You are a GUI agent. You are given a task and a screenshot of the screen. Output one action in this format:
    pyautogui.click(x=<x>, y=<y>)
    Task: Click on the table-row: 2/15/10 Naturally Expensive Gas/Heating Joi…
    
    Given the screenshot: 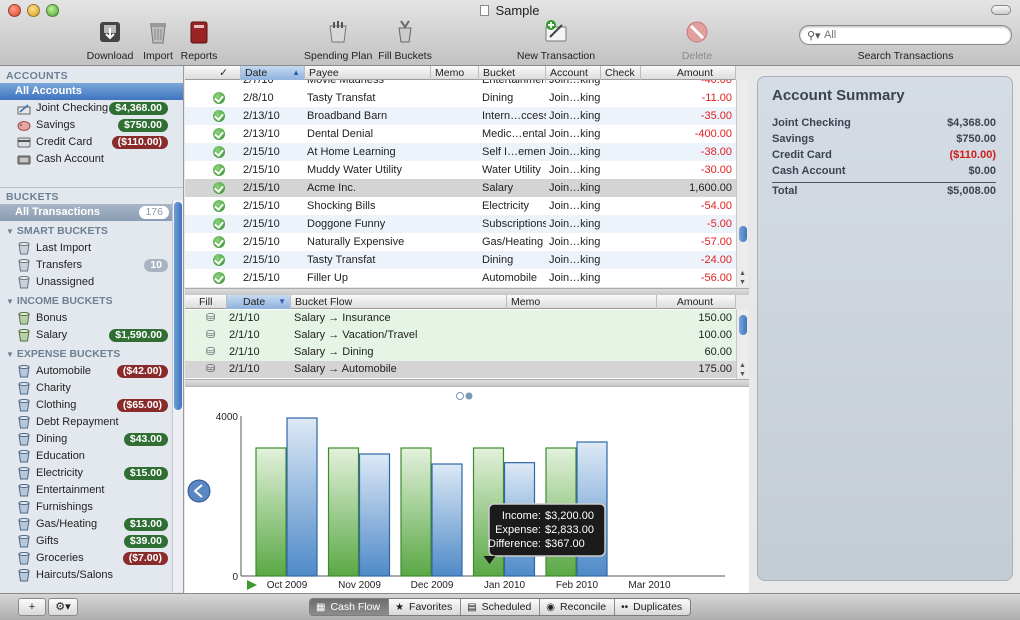 What is the action you would take?
    pyautogui.click(x=460, y=242)
    